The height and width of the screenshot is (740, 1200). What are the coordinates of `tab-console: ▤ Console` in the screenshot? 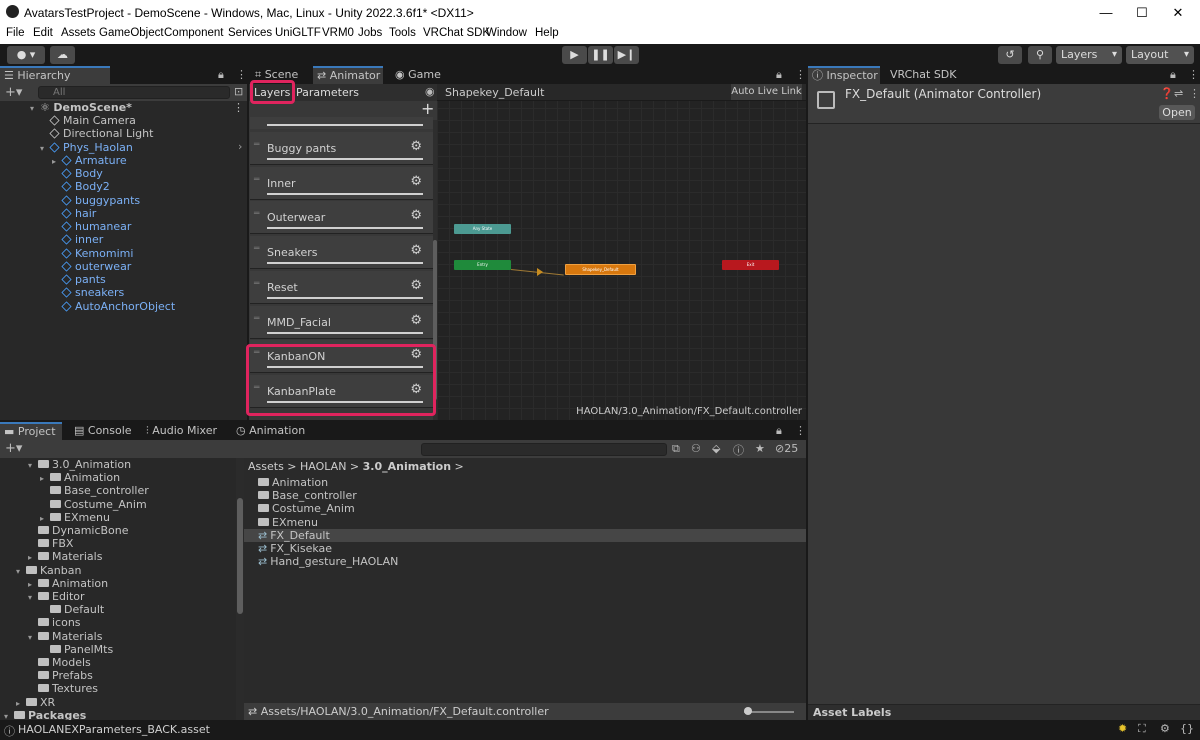 It's located at (102, 431).